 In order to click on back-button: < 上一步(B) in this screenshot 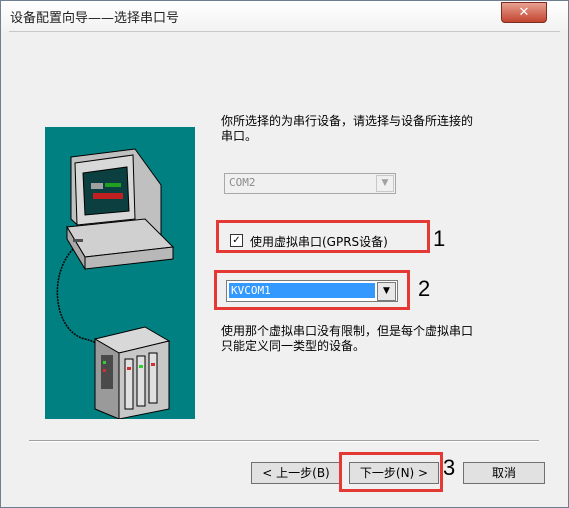, I will do `click(296, 473)`.